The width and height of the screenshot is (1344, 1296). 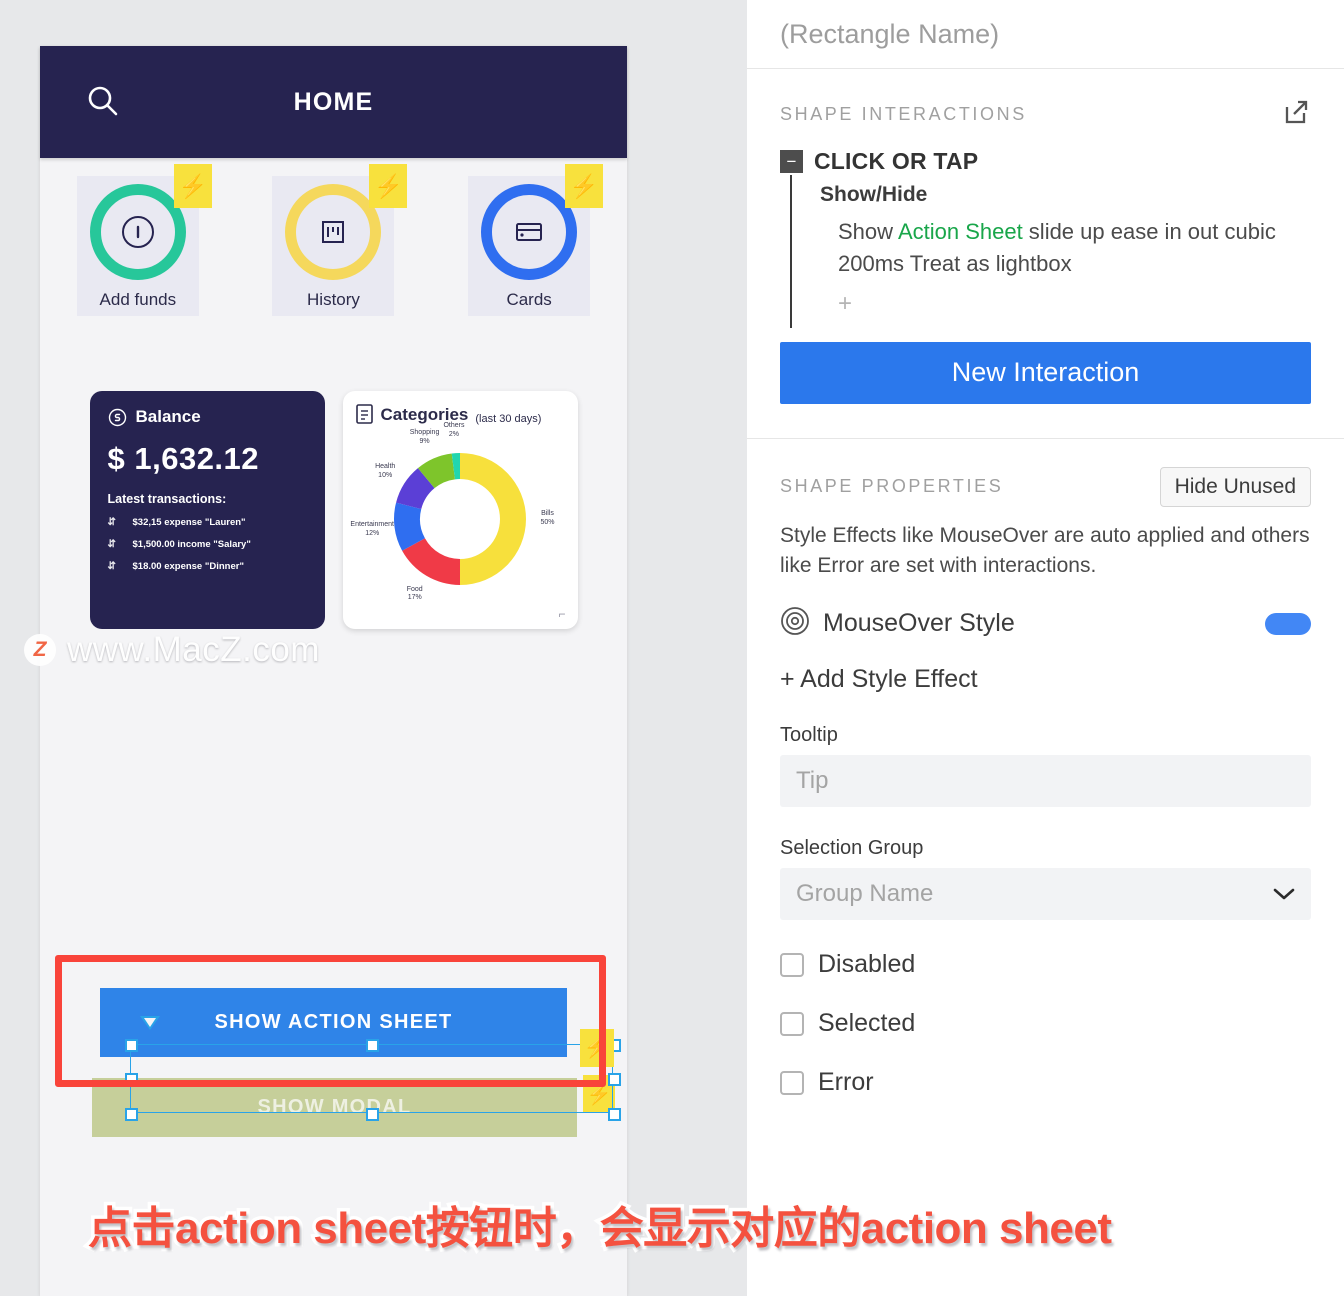 What do you see at coordinates (867, 1023) in the screenshot?
I see `selected-label: Selected` at bounding box center [867, 1023].